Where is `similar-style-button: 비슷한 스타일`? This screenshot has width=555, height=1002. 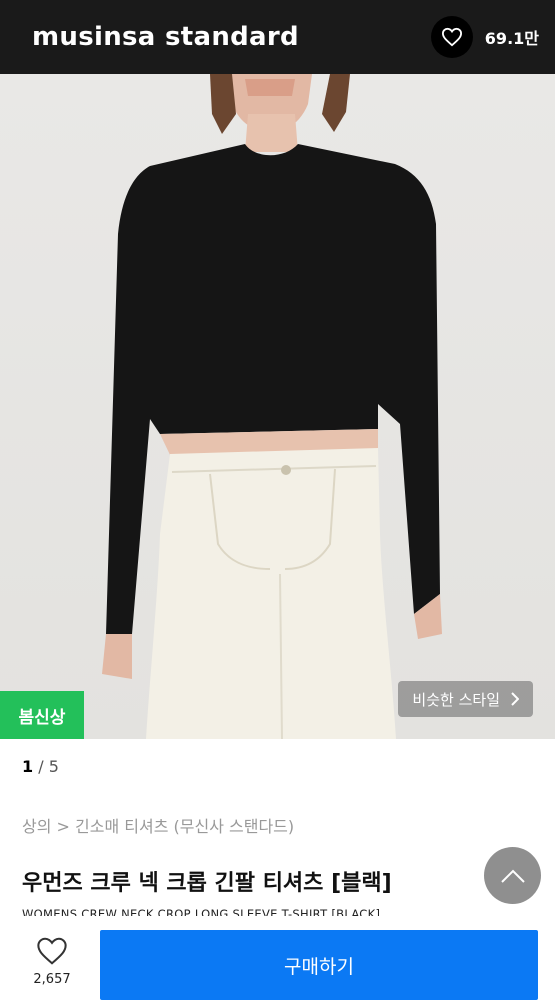
similar-style-button: 비슷한 스타일 is located at coordinates (465, 699).